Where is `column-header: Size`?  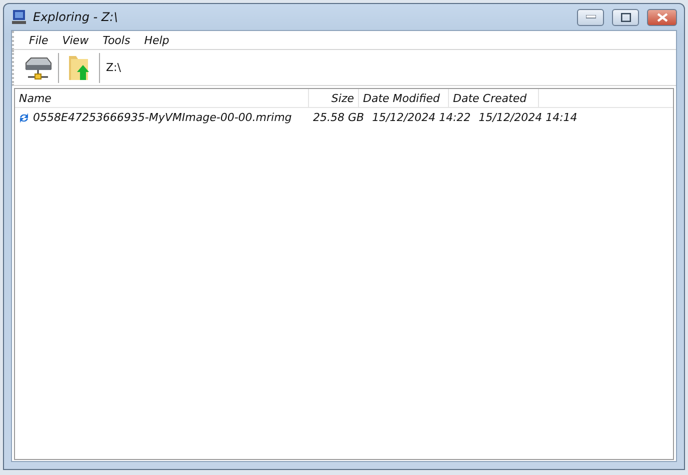
column-header: Size is located at coordinates (334, 98).